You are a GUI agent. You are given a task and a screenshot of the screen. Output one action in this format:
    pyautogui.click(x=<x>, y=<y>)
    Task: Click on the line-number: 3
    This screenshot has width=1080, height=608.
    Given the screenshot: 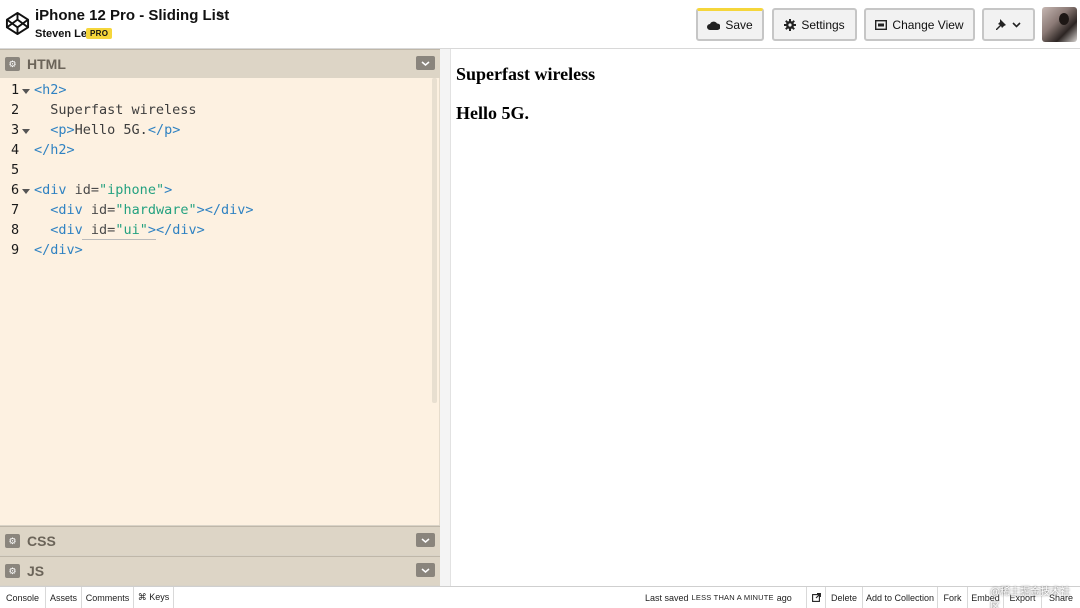 What is the action you would take?
    pyautogui.click(x=15, y=130)
    